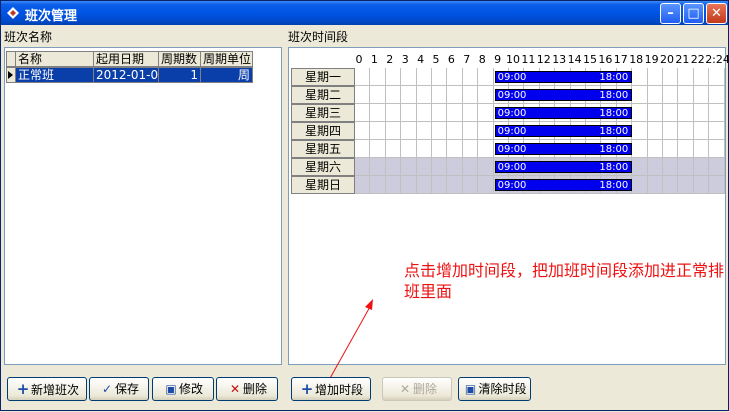 This screenshot has width=729, height=412. I want to click on annotation-arrow, so click(348, 344).